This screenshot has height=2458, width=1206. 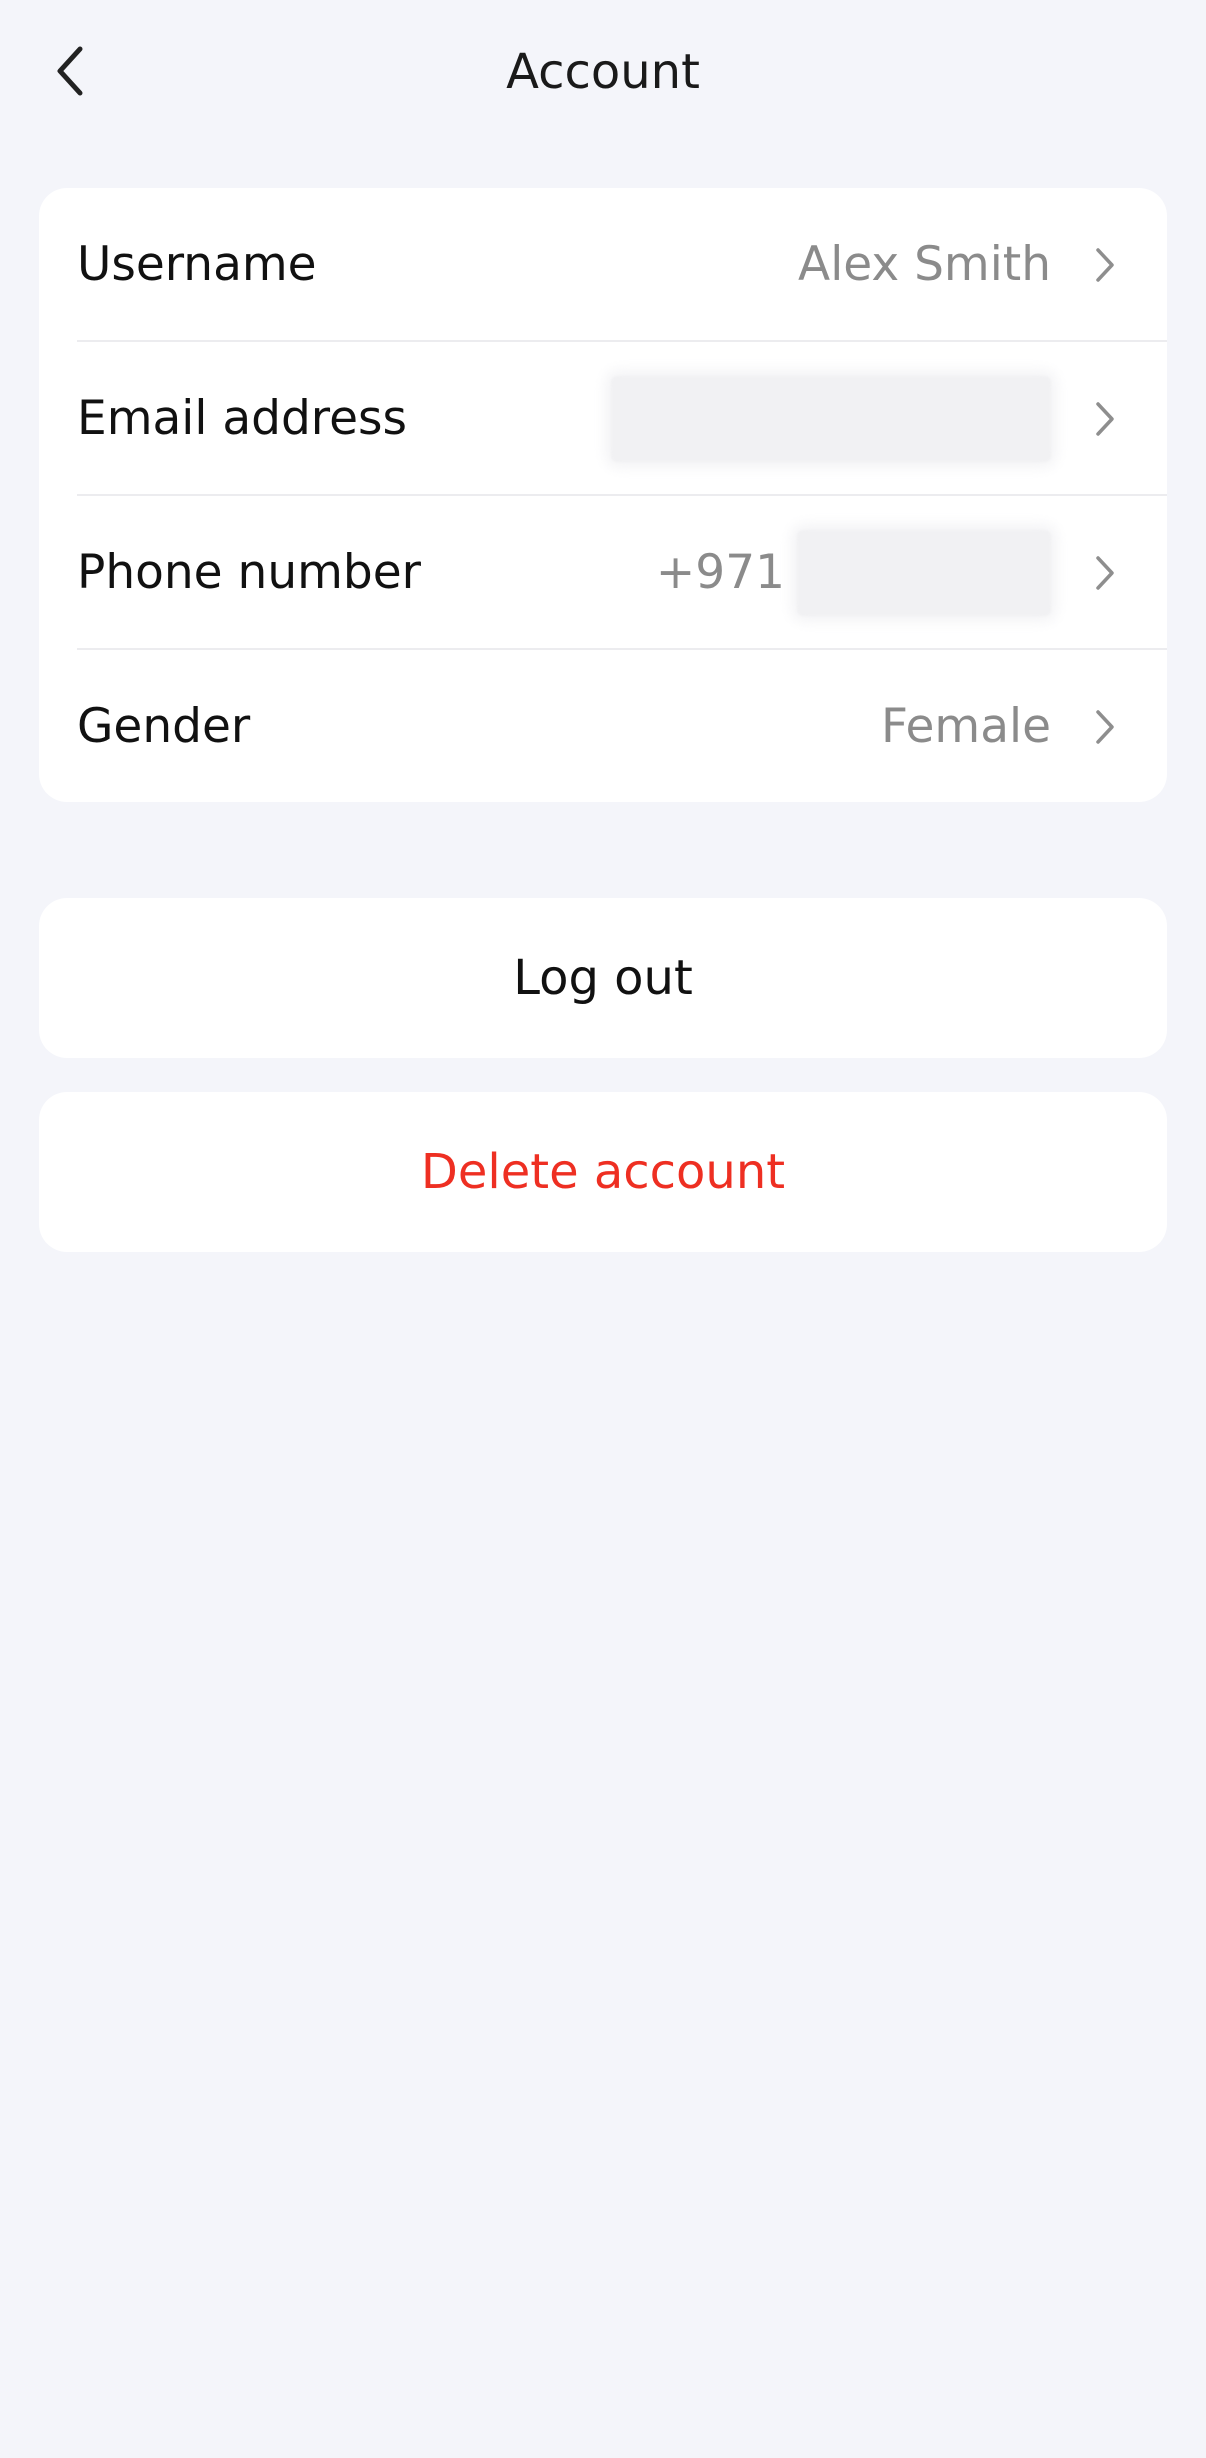 I want to click on username-value: Alex Smith, so click(x=924, y=264).